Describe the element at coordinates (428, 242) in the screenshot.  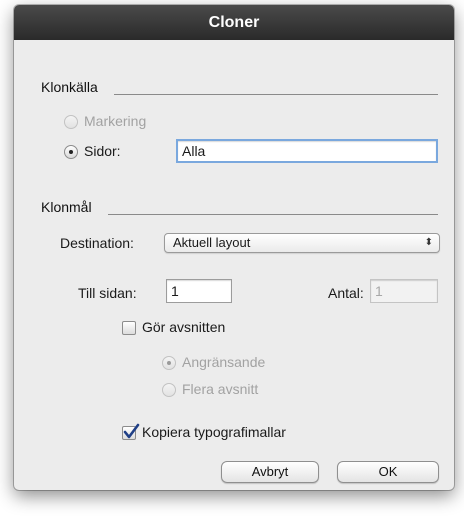
I see `select-arrows-icon: ⬍` at that location.